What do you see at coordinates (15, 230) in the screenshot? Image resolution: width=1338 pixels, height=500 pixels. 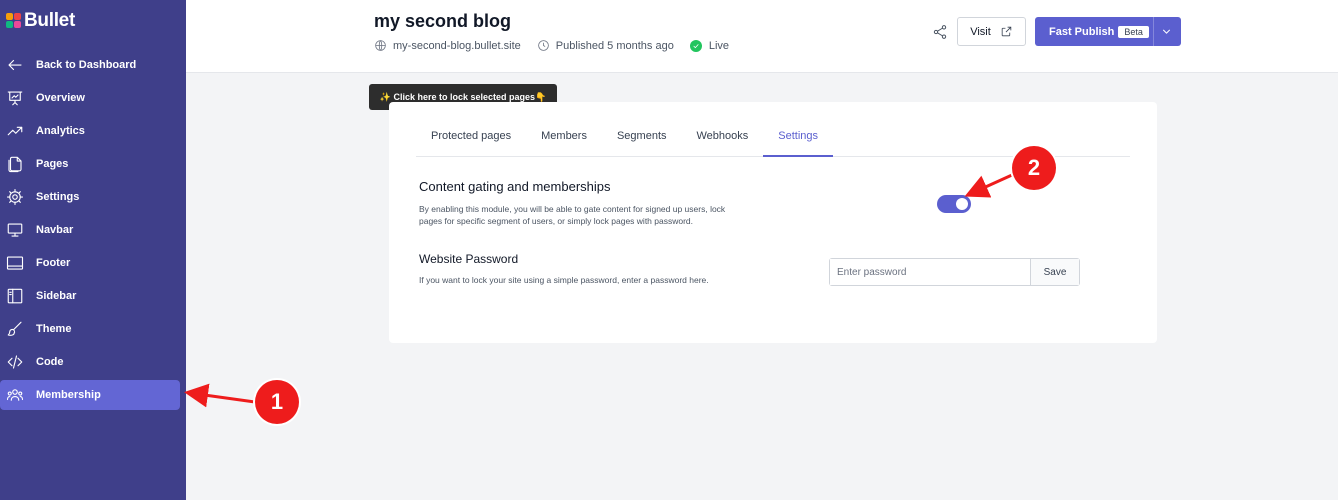 I see `monitor-icon` at bounding box center [15, 230].